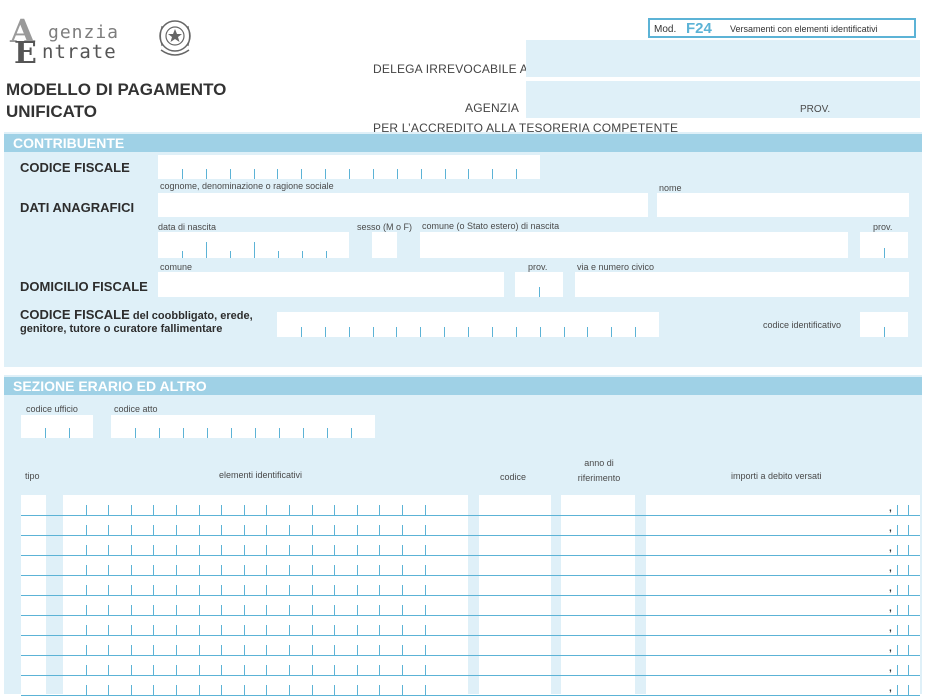 The width and height of the screenshot is (938, 696). What do you see at coordinates (884, 245) in the screenshot?
I see `prov-nascita-input` at bounding box center [884, 245].